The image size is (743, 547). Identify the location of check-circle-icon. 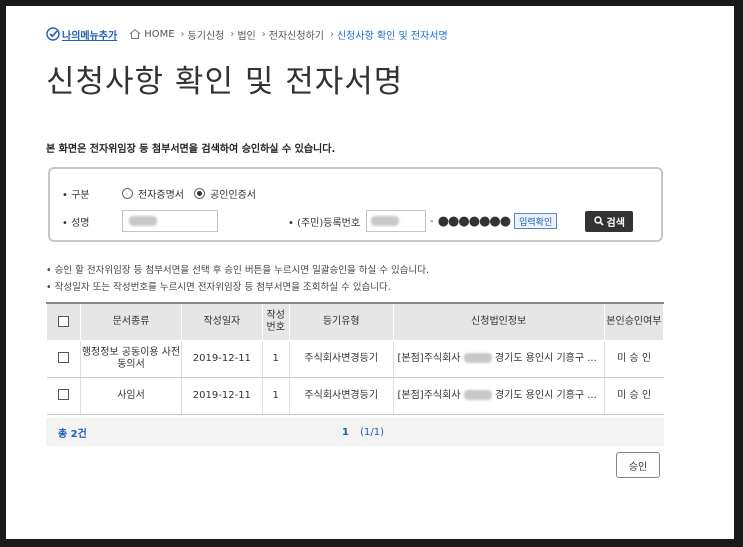
(53, 34).